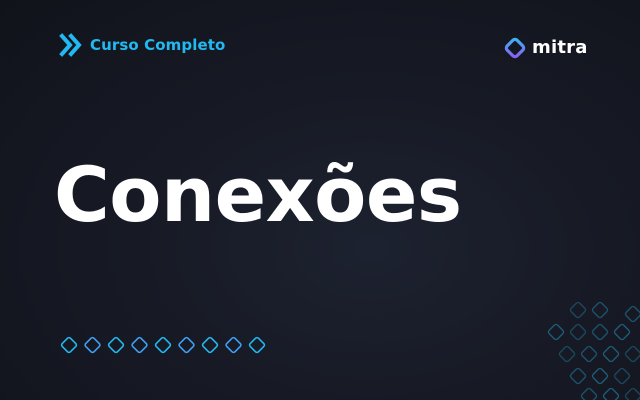 The height and width of the screenshot is (400, 640). I want to click on course-tag-label: Curso Completo, so click(158, 45).